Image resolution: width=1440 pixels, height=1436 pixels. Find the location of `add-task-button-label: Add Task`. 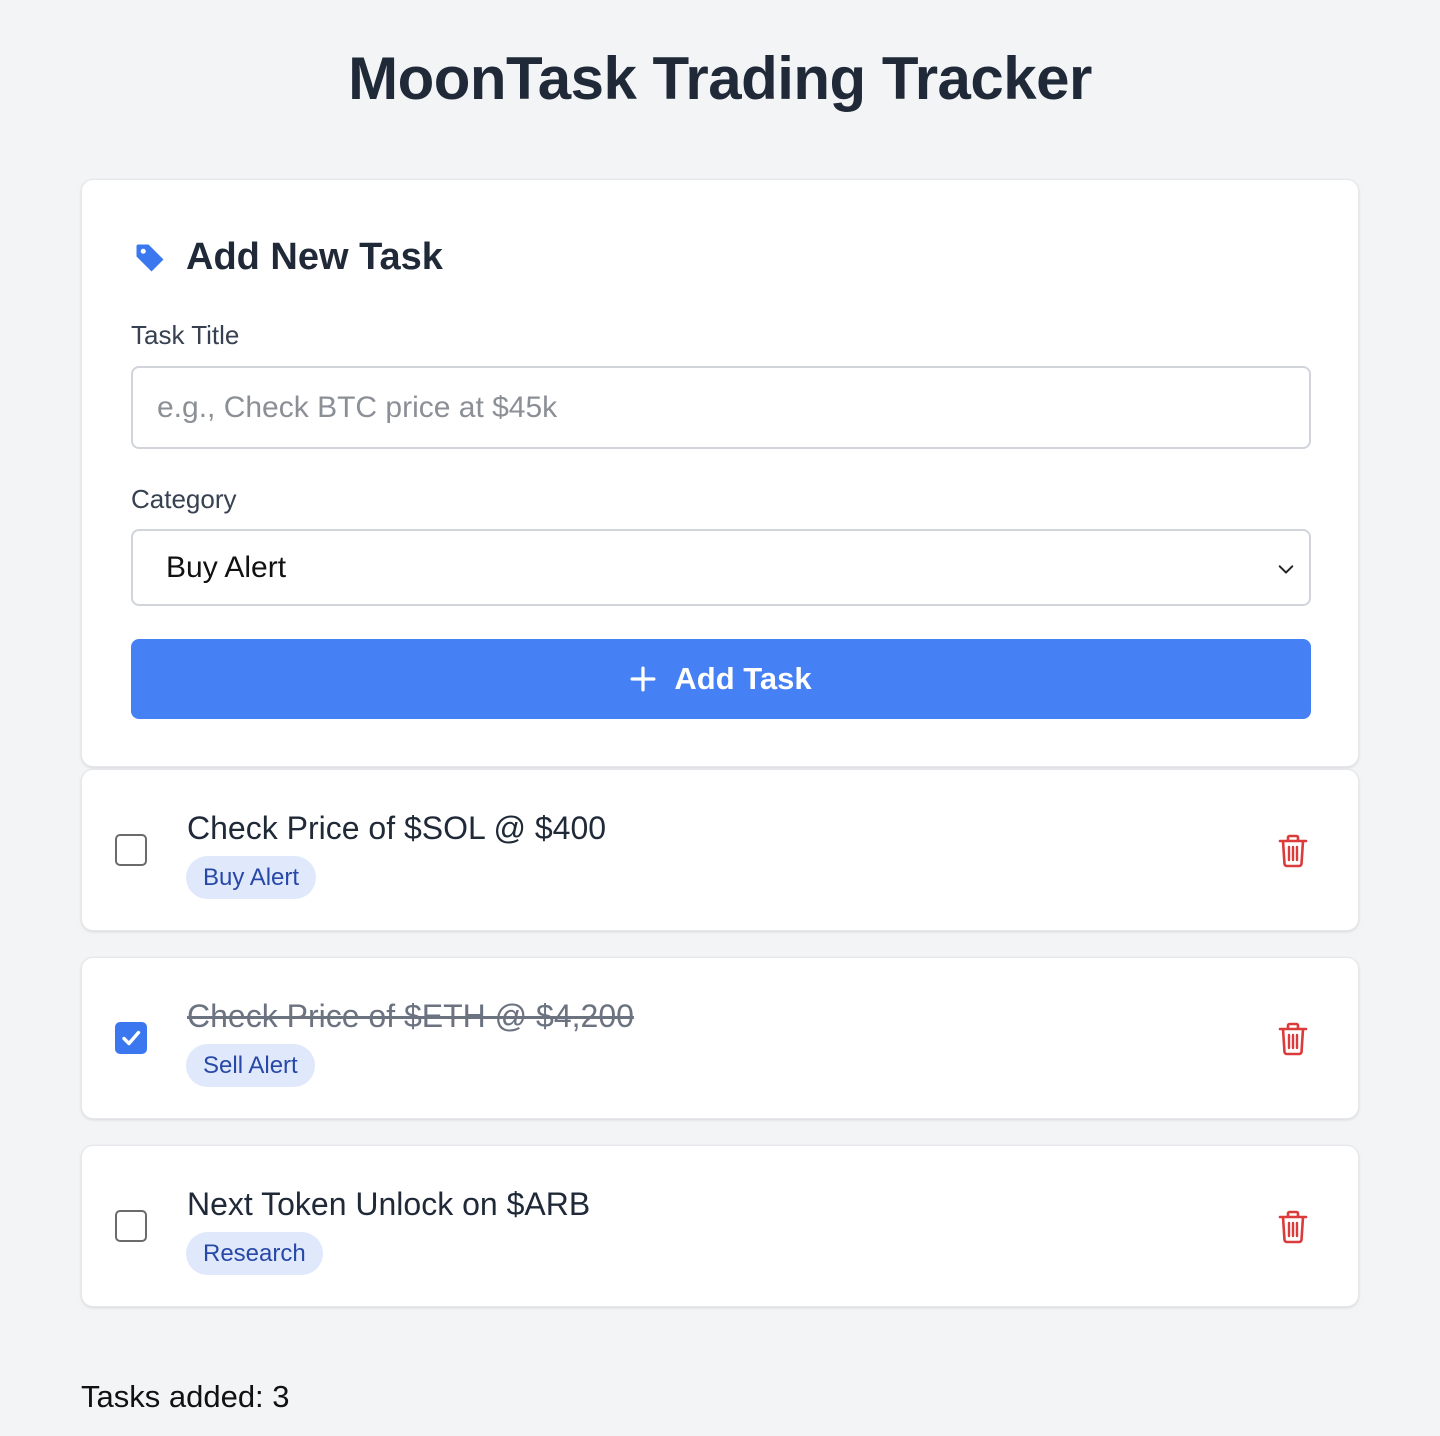

add-task-button-label: Add Task is located at coordinates (743, 678).